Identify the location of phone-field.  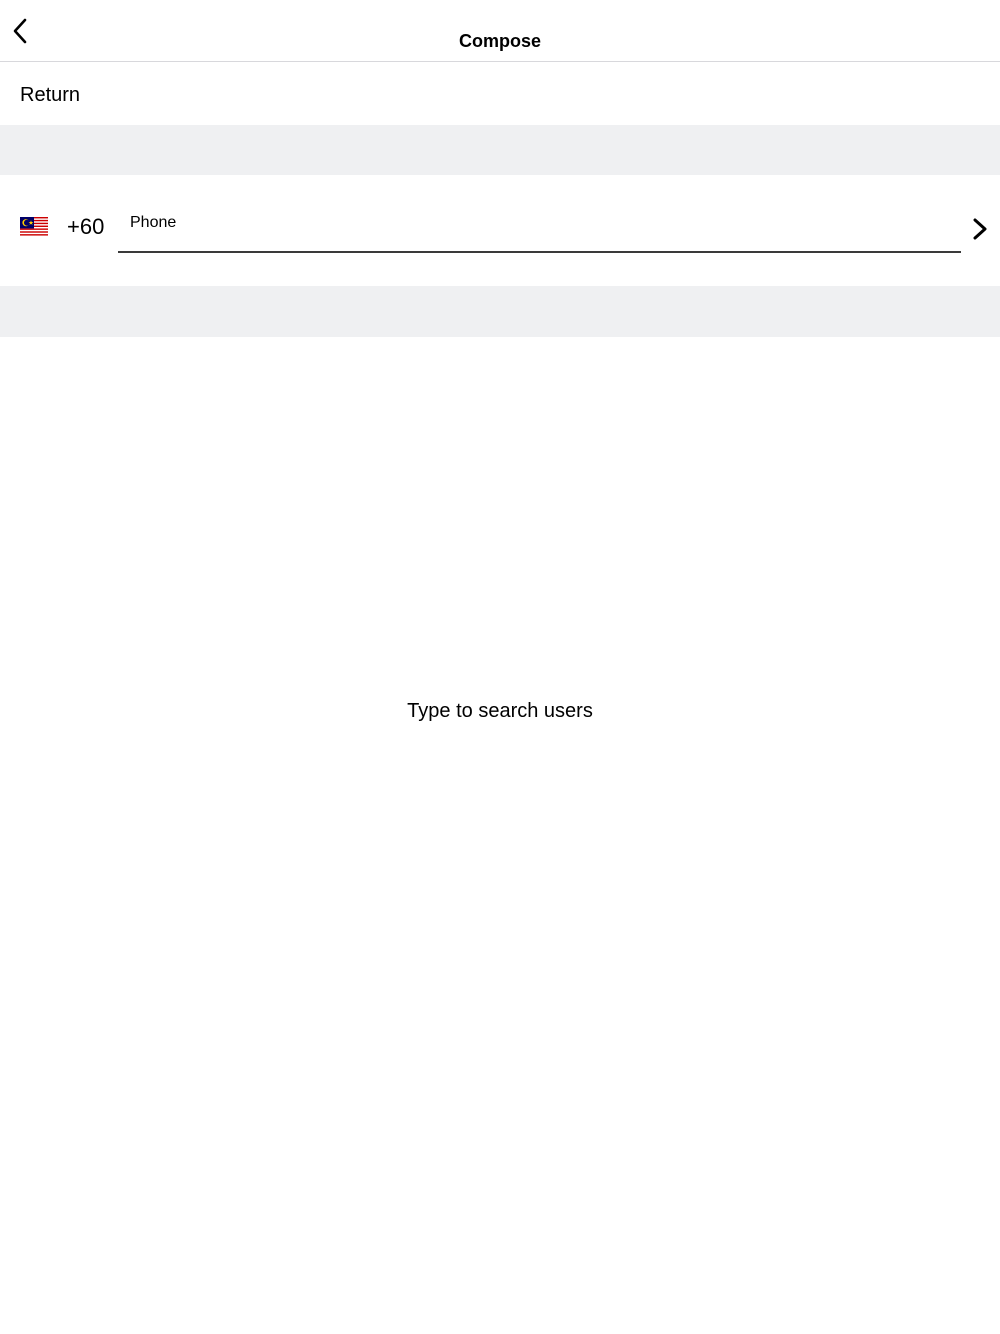
(539, 228).